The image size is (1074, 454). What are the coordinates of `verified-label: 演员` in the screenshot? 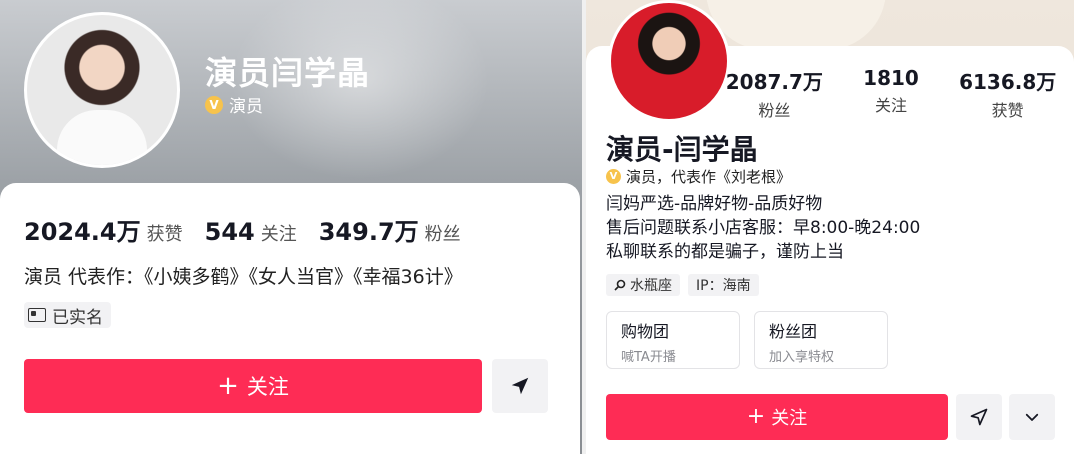 It's located at (246, 107).